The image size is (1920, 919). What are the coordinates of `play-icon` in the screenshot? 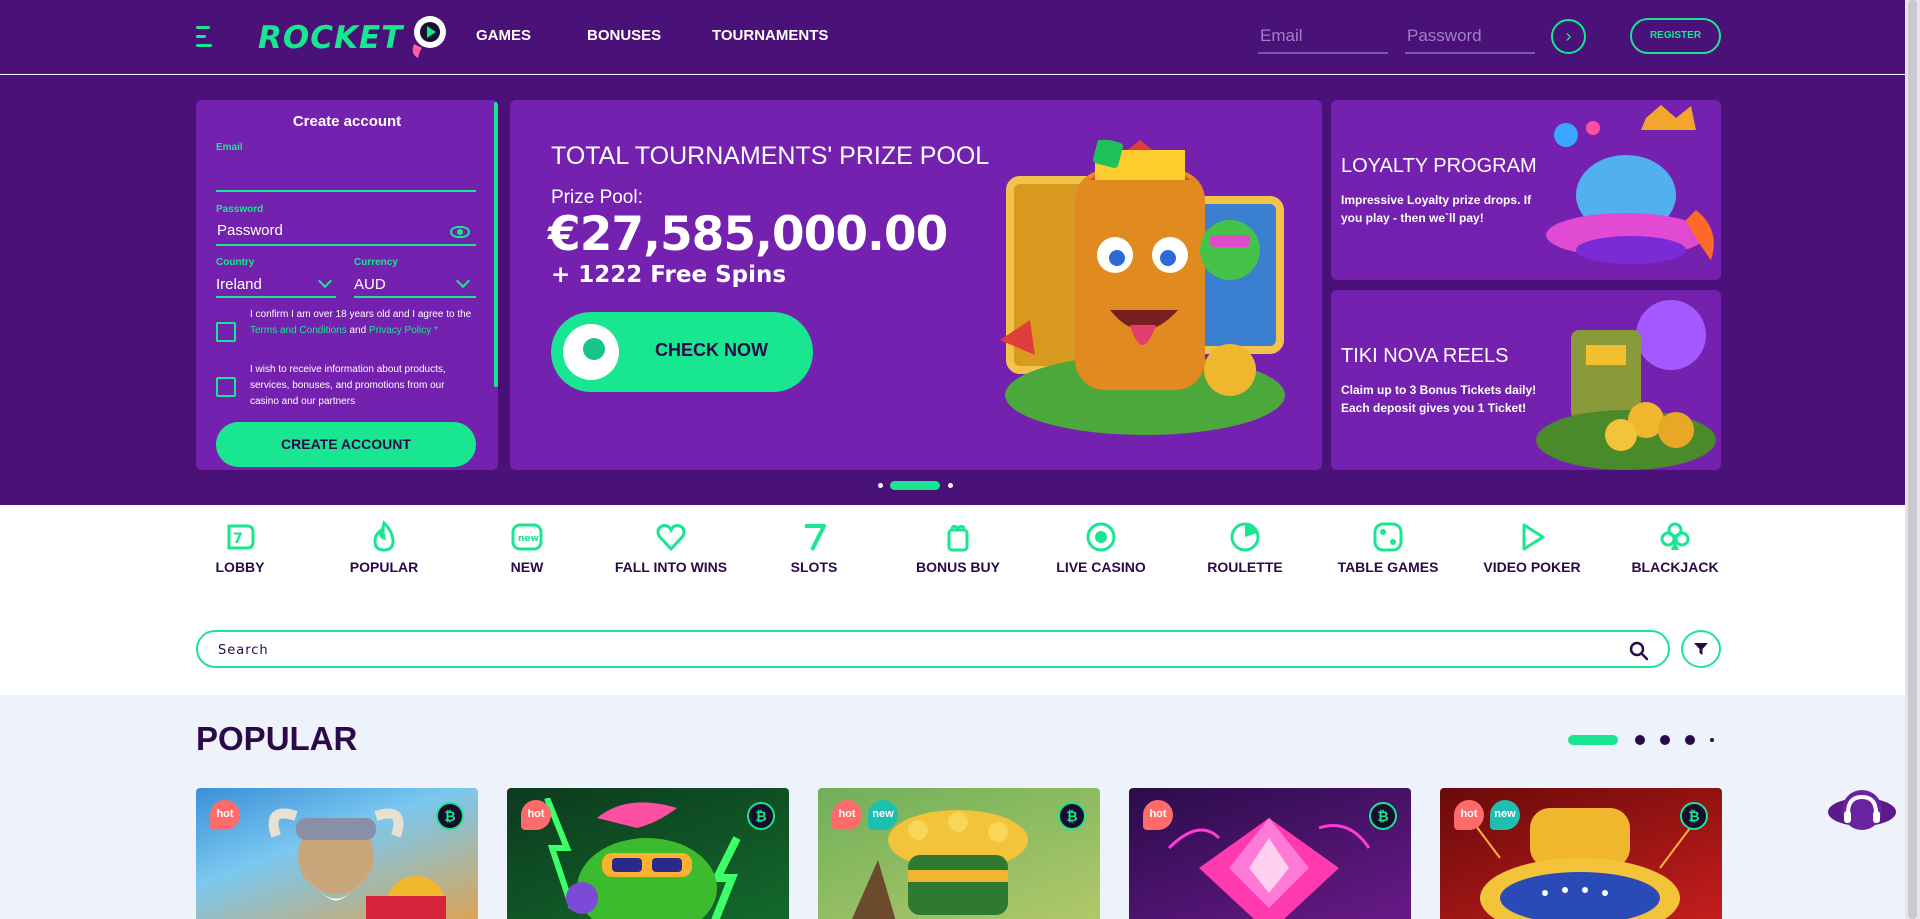 It's located at (1533, 537).